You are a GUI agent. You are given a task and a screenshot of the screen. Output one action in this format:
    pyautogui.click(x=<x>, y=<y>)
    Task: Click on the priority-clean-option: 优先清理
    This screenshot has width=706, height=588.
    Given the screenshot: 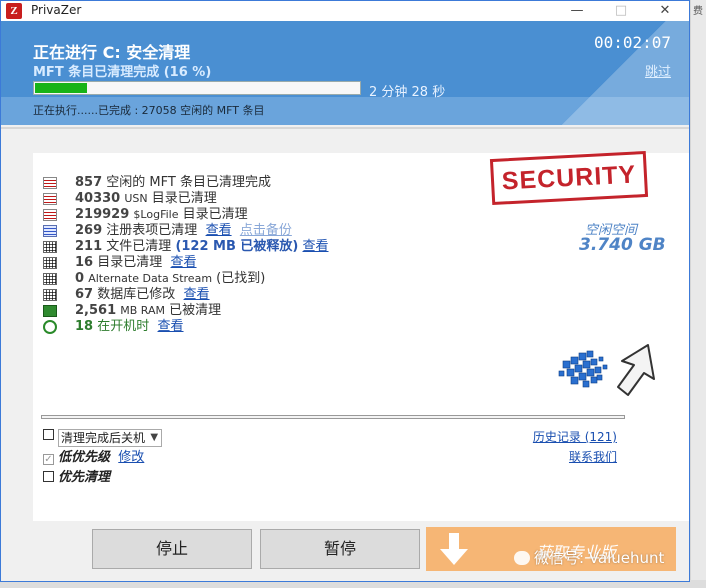 What is the action you would take?
    pyautogui.click(x=76, y=475)
    